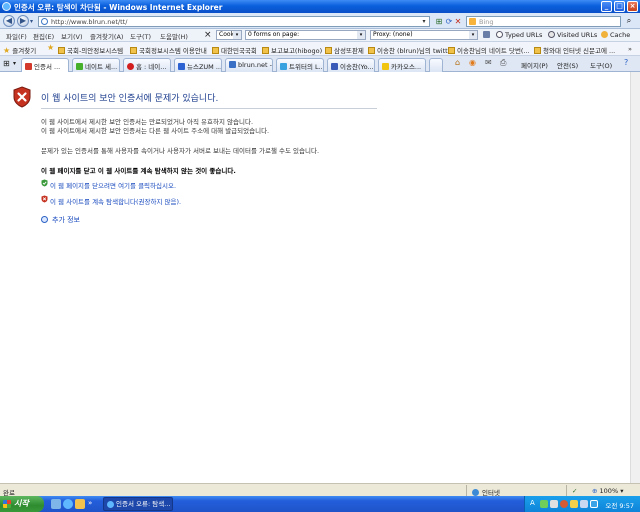  What do you see at coordinates (320, 504) in the screenshot?
I see `taskbar: 시작 » 인증서 오류: 탐색... A 오전 9:57` at bounding box center [320, 504].